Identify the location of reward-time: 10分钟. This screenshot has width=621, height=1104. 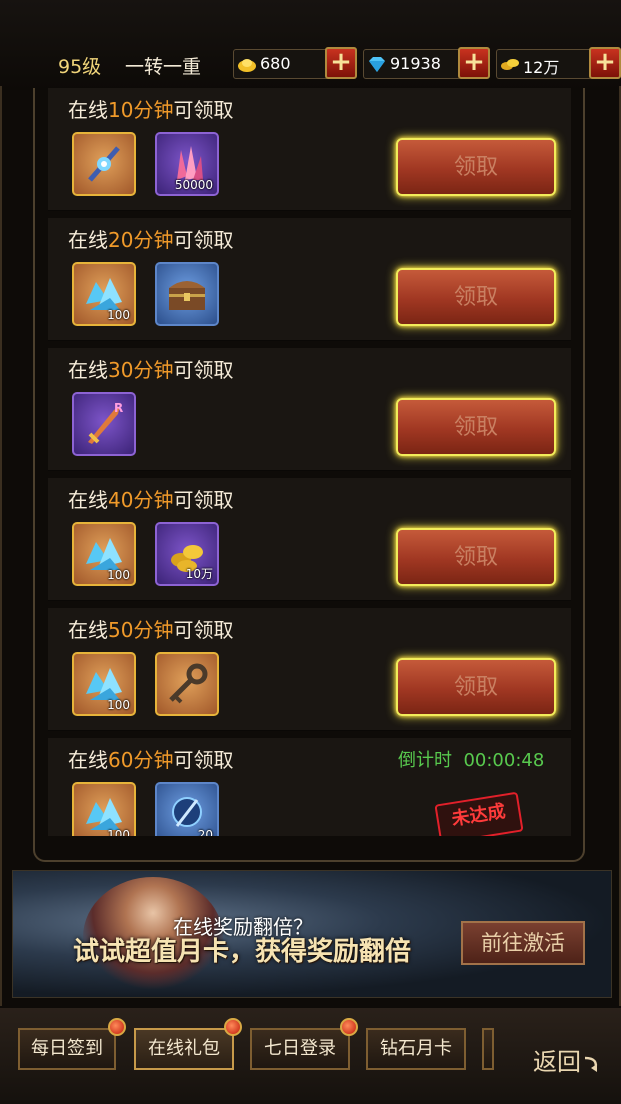
(141, 110).